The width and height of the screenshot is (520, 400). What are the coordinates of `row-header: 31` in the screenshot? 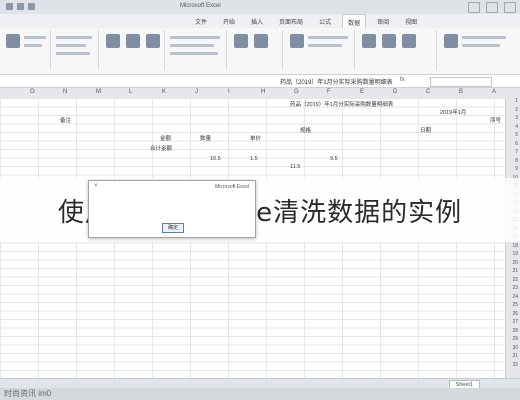 It's located at (515, 356).